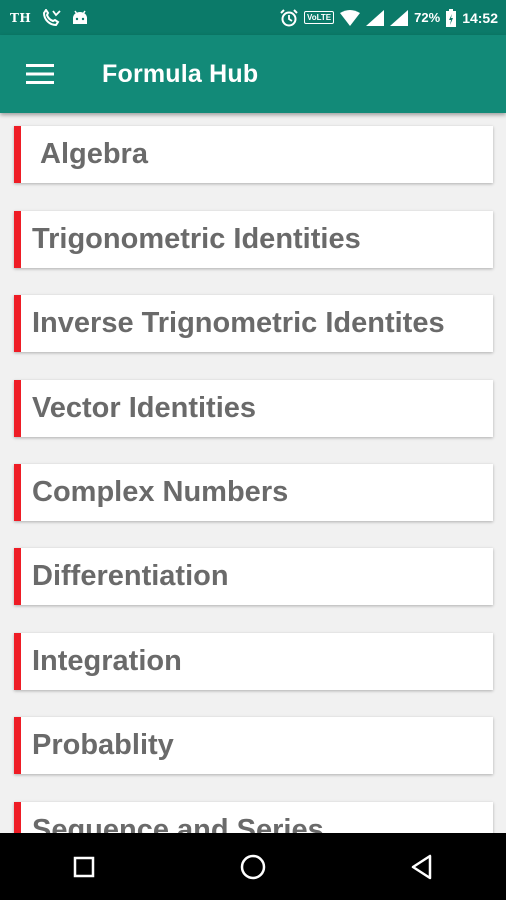 The height and width of the screenshot is (900, 506). I want to click on volte-badge: VoLTE, so click(319, 17).